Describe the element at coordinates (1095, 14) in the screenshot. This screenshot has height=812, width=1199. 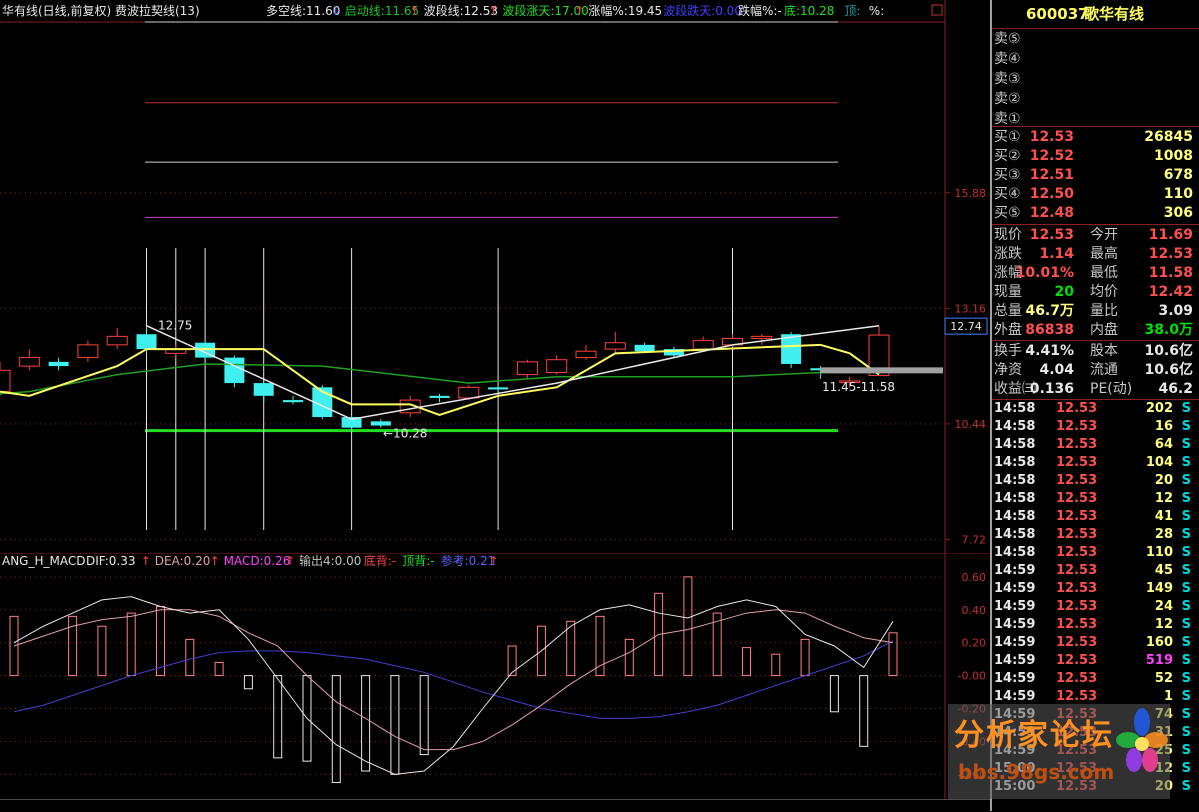
I see `stock-code-header: 600037 歌华有线` at that location.